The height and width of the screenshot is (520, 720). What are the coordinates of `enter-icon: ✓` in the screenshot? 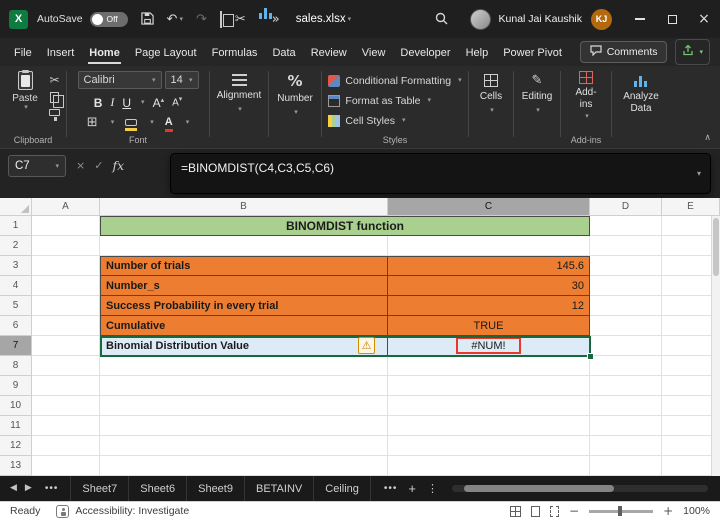 It's located at (98, 165).